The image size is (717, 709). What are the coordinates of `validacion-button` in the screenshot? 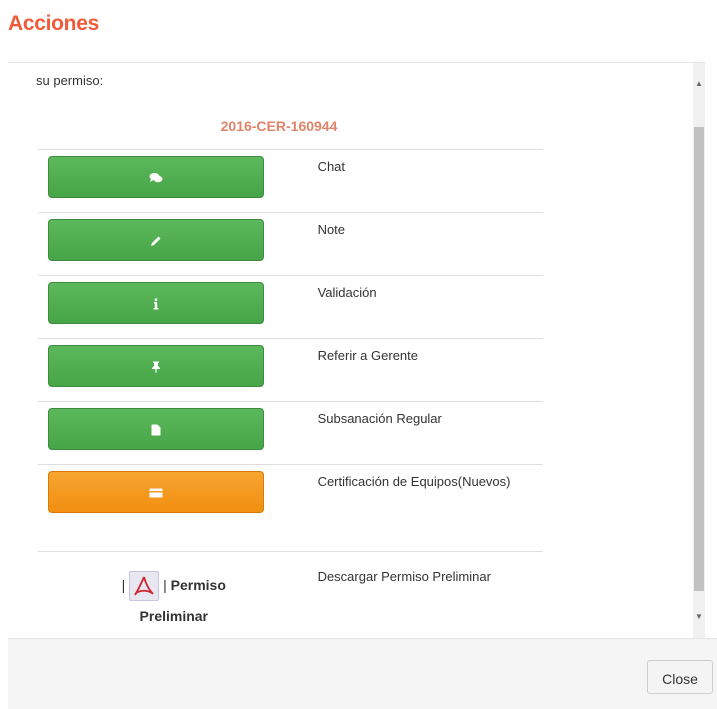 It's located at (156, 303).